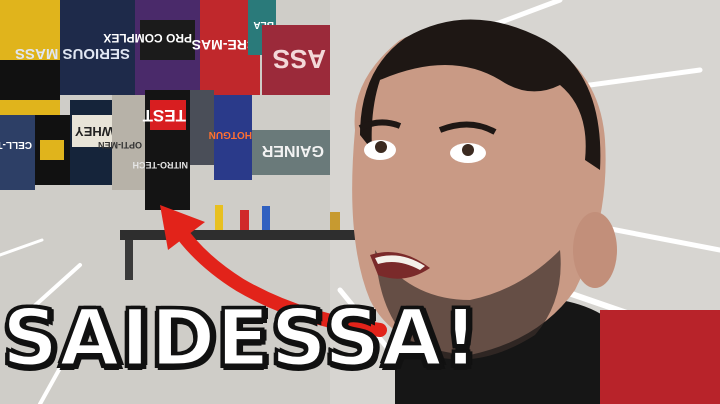 This screenshot has height=404, width=720. Describe the element at coordinates (299, 59) in the screenshot. I see `ass-label: ASS` at that location.